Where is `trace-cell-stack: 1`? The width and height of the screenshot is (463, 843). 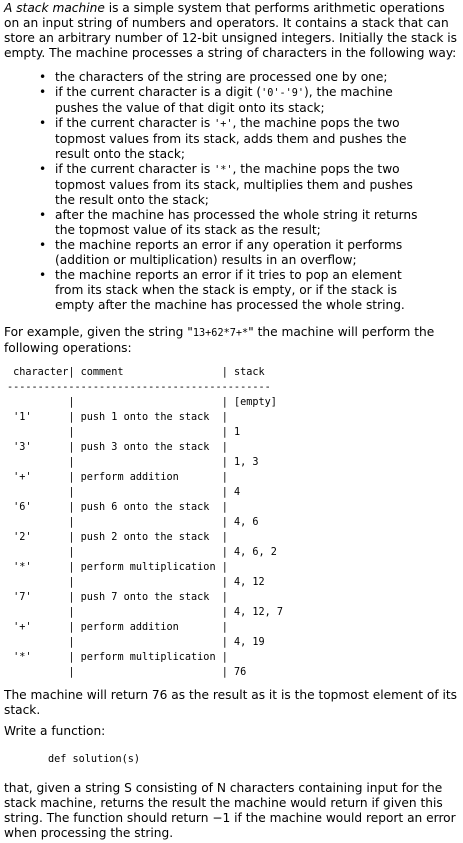
trace-cell-stack: 1 is located at coordinates (237, 432).